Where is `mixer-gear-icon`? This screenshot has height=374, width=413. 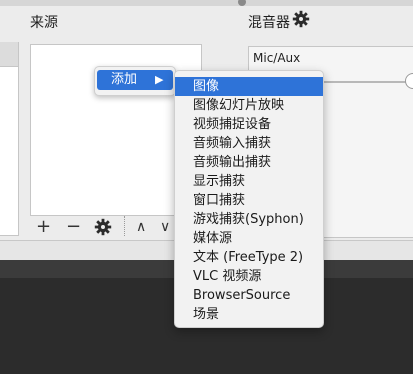
mixer-gear-icon is located at coordinates (301, 21).